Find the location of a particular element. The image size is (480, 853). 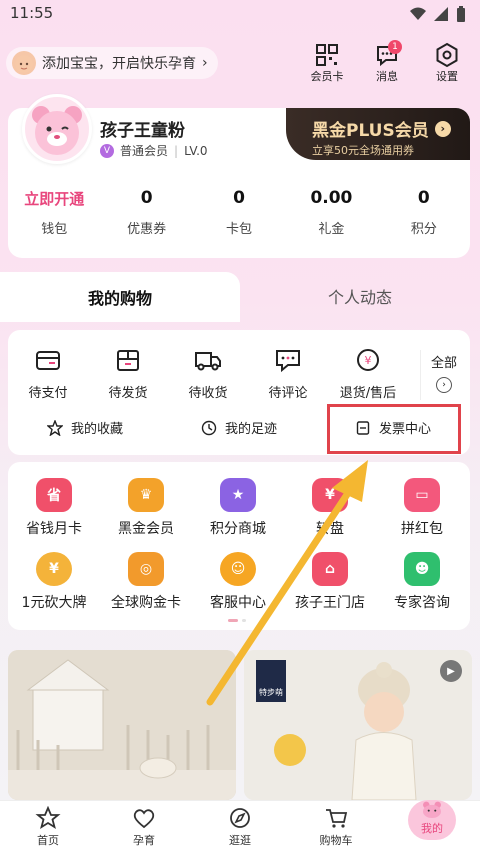

order-refund: ¥ 退货/售后 is located at coordinates (368, 373).